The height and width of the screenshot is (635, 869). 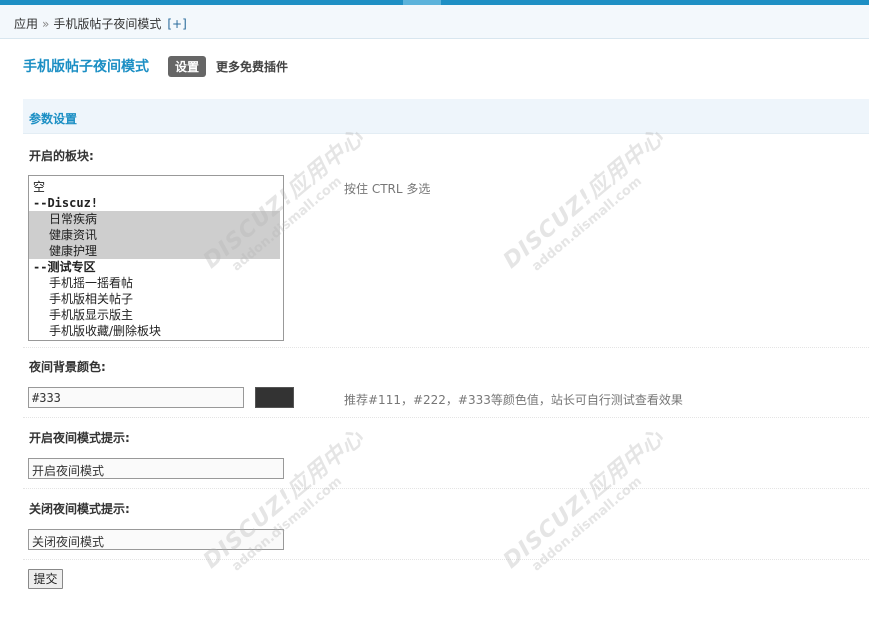 I want to click on forum-option: 手机摇一摇看帖, so click(x=156, y=283).